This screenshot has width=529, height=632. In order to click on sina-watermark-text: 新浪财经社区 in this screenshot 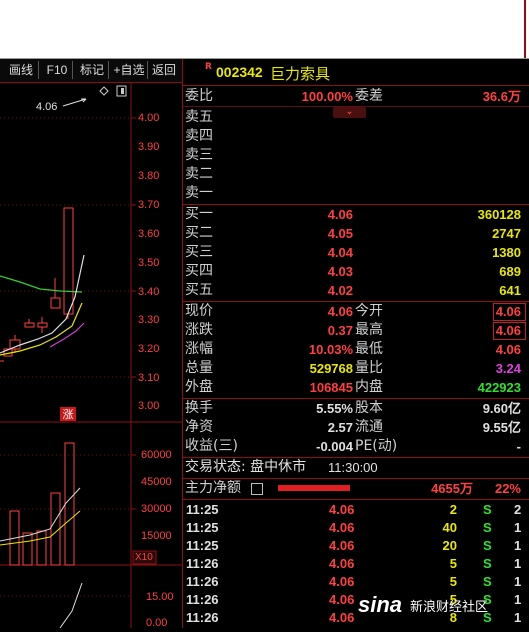, I will do `click(449, 607)`.